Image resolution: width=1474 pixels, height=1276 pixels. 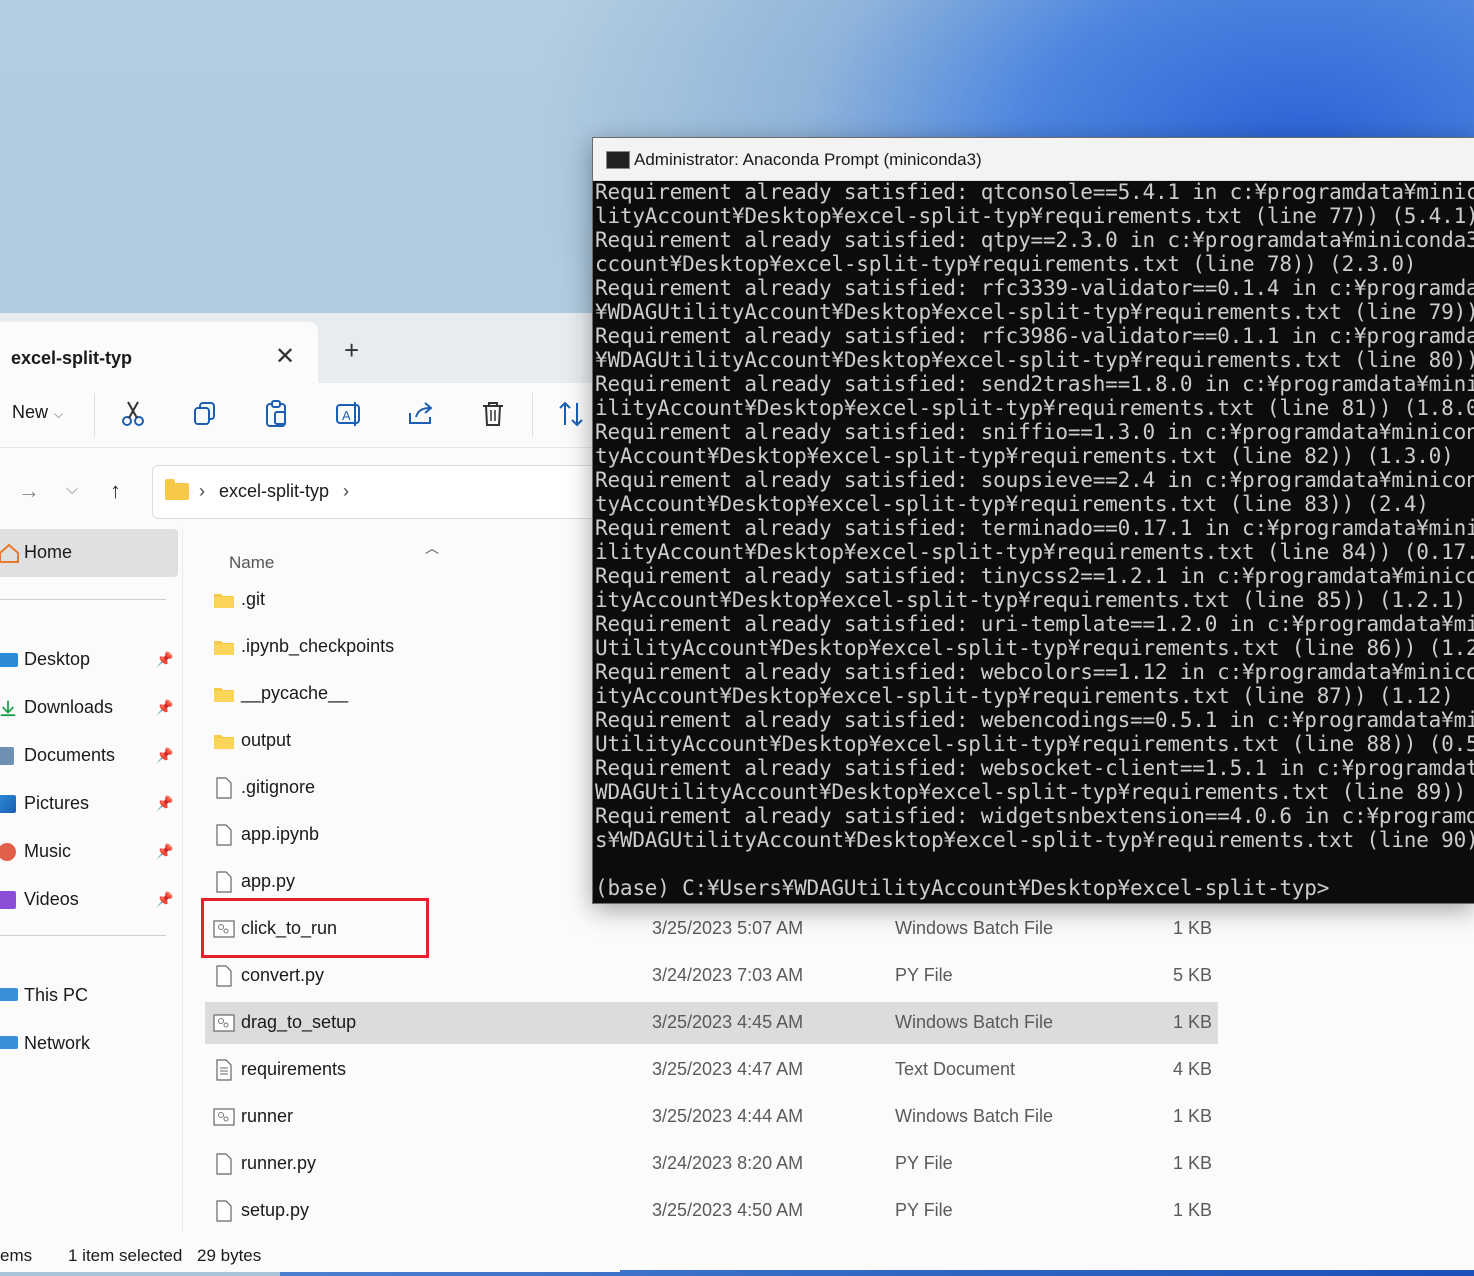 What do you see at coordinates (711, 1211) in the screenshot?
I see `file-row: setup.py 3/25/2023 4:50 AM PY File 1 KB` at bounding box center [711, 1211].